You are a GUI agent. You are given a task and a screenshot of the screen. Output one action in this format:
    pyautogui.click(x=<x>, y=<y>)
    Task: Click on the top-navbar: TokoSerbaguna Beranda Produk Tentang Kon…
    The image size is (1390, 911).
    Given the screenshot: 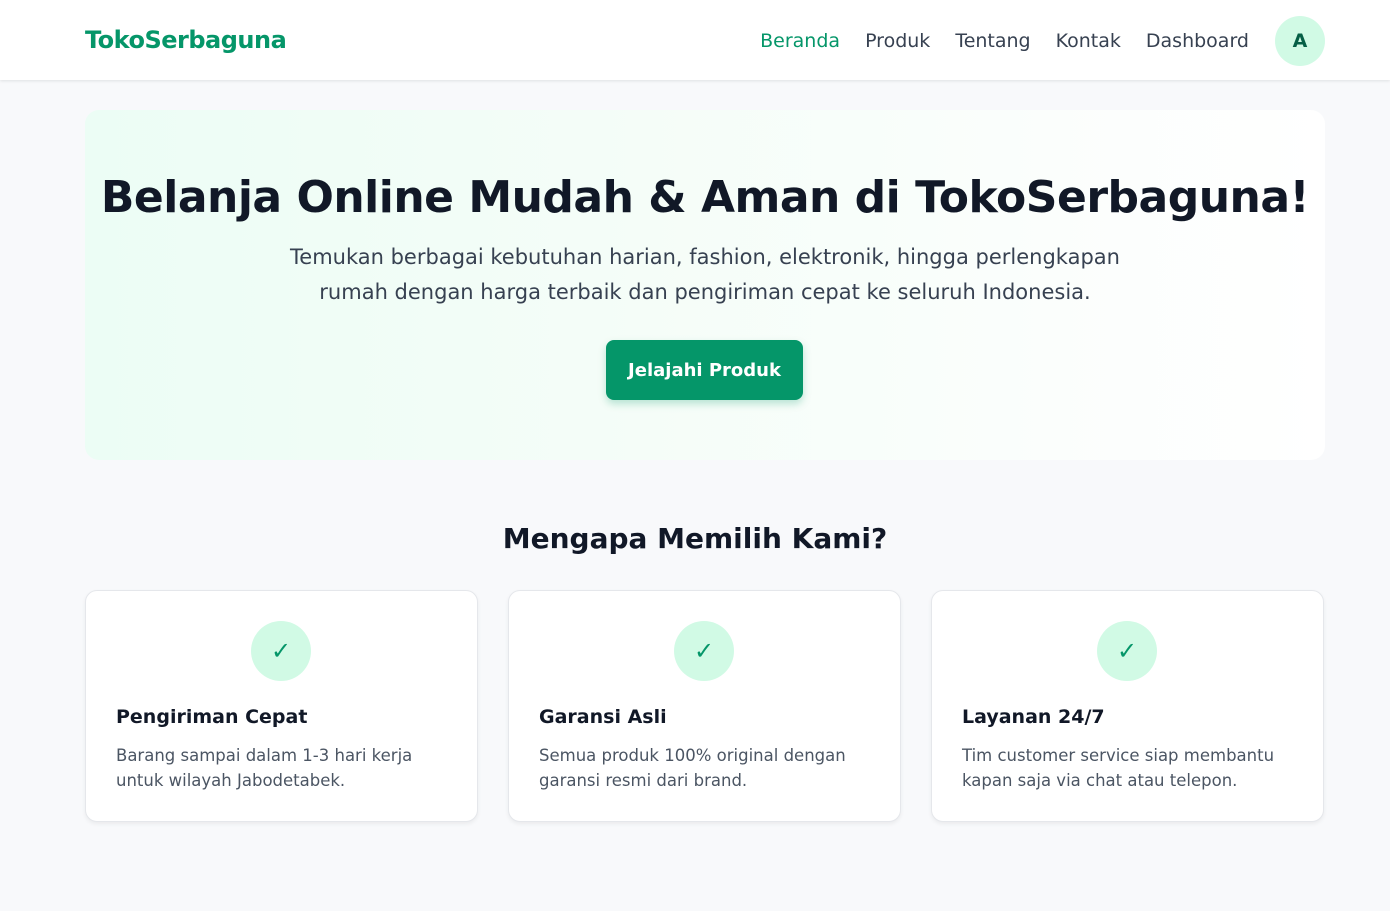 What is the action you would take?
    pyautogui.click(x=695, y=40)
    